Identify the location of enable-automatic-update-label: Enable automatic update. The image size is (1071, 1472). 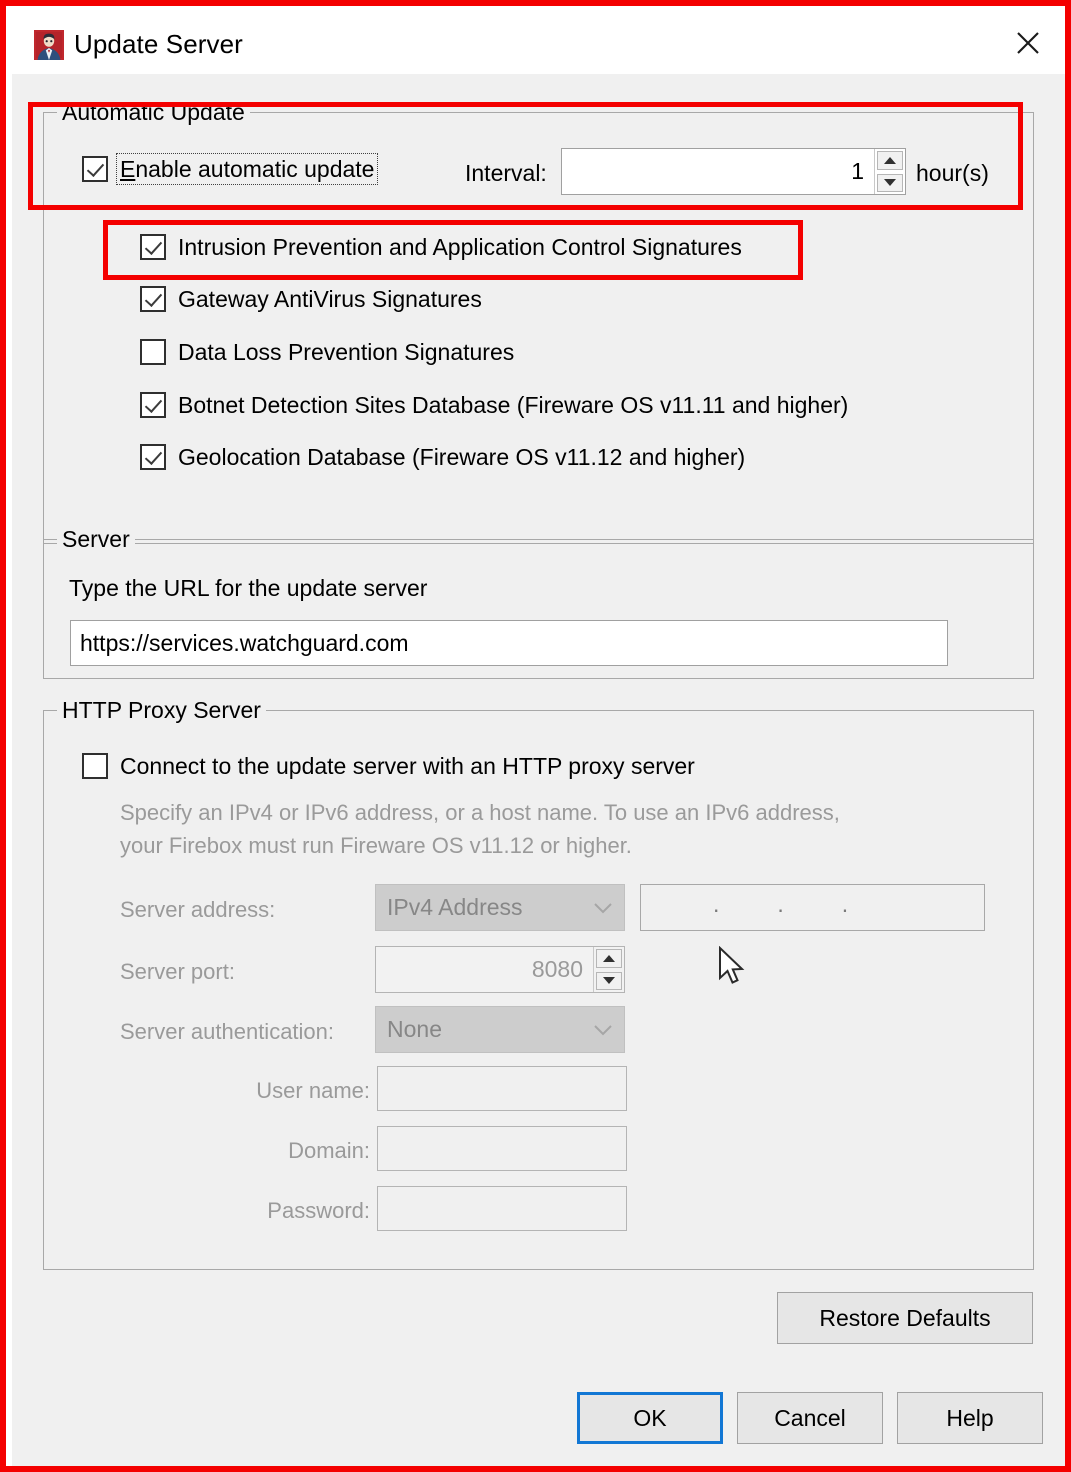
(247, 169).